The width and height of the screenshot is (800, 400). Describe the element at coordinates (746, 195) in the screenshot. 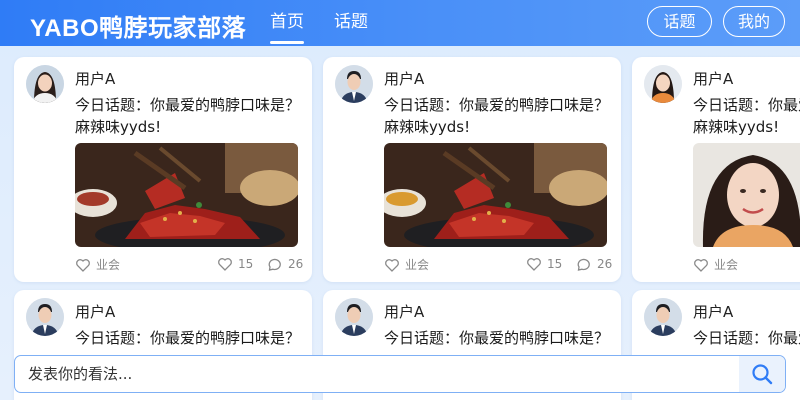

I see `post-image-portrait` at that location.